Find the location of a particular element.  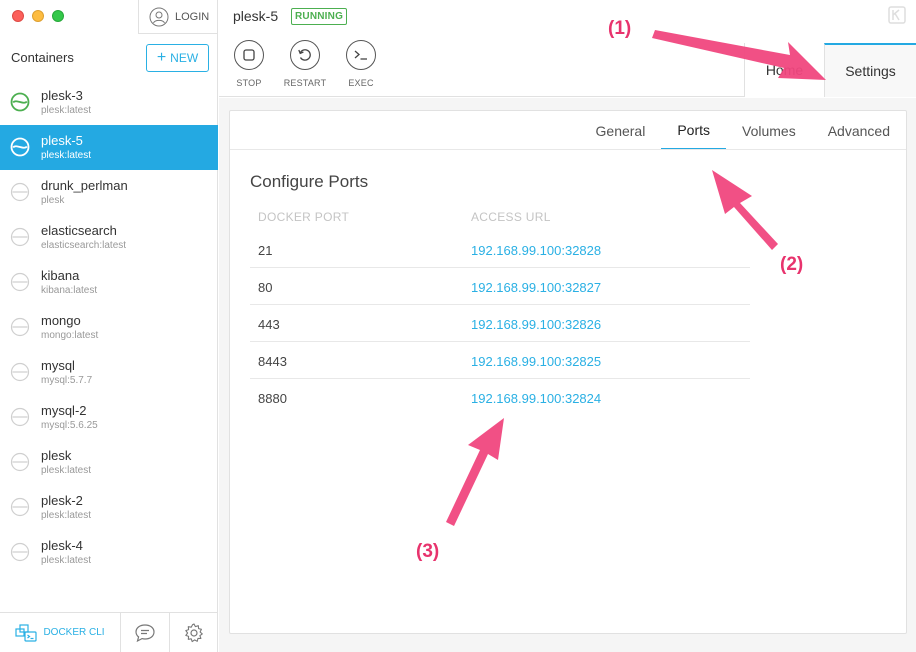

tab-home-label: Home is located at coordinates (784, 70).